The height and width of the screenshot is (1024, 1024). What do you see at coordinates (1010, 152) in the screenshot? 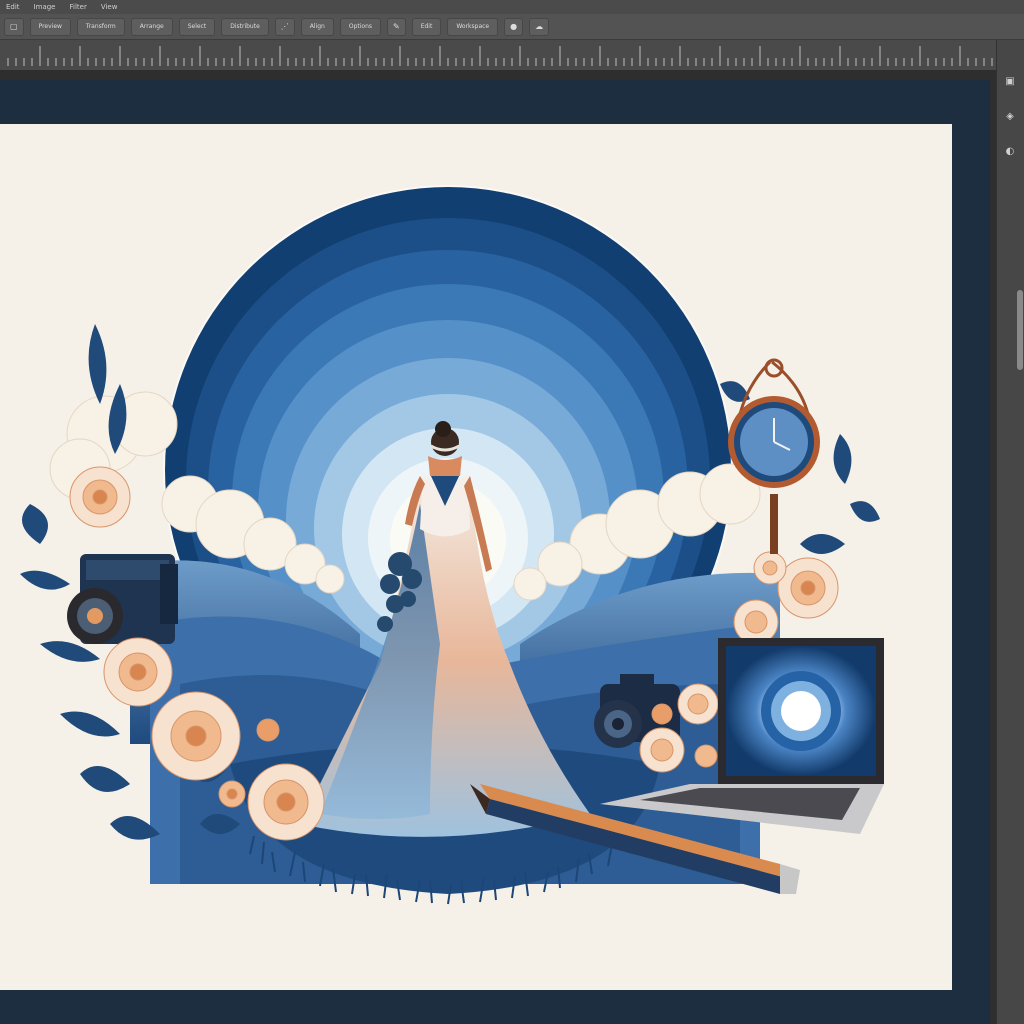
I see `adjustments-icon: ◐` at bounding box center [1010, 152].